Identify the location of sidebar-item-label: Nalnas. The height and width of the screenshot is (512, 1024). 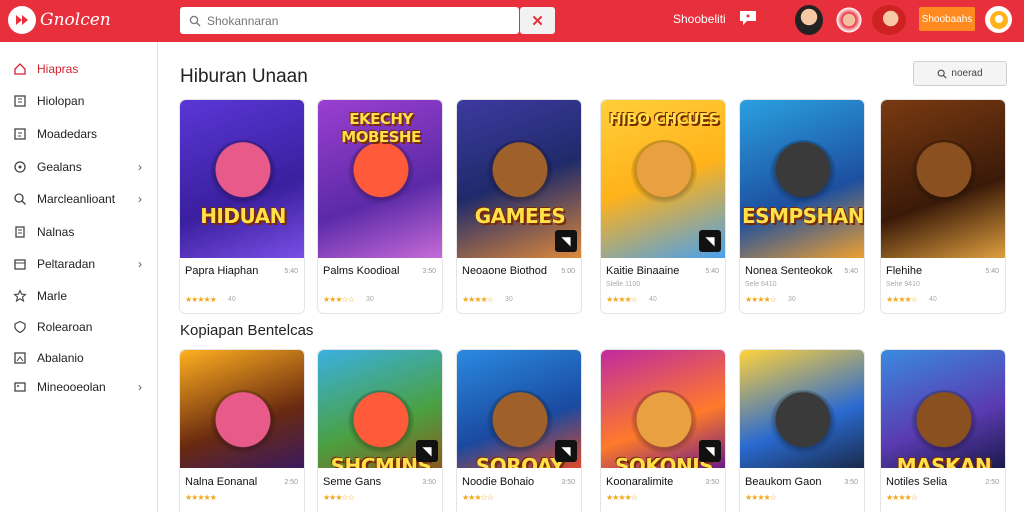
(56, 232).